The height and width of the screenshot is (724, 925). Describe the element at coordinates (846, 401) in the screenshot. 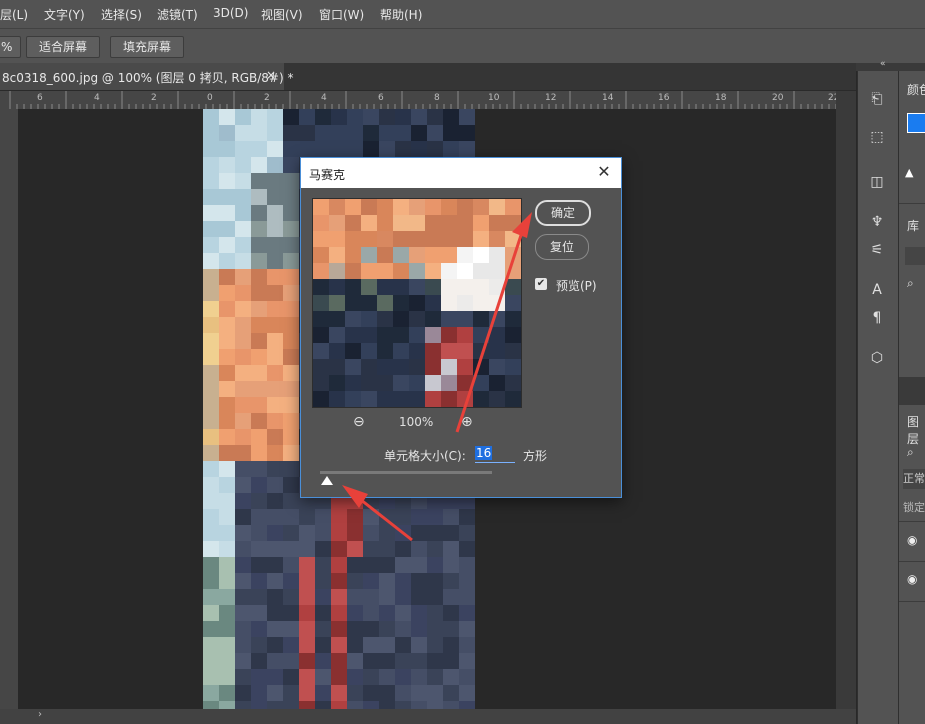

I see `vertical-scrollbar` at that location.